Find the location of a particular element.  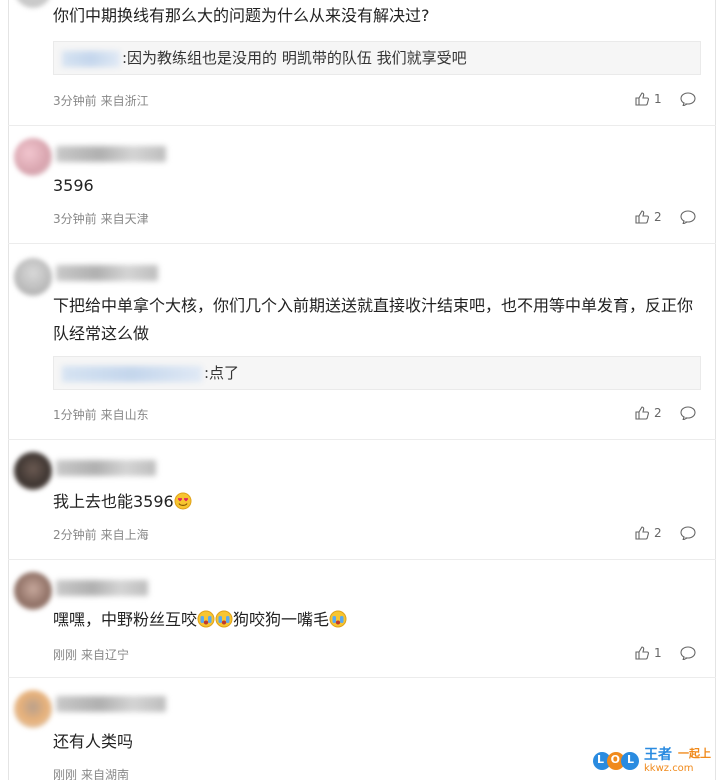

comment-meta: 3分钟前 来自浙江 is located at coordinates (103, 100).